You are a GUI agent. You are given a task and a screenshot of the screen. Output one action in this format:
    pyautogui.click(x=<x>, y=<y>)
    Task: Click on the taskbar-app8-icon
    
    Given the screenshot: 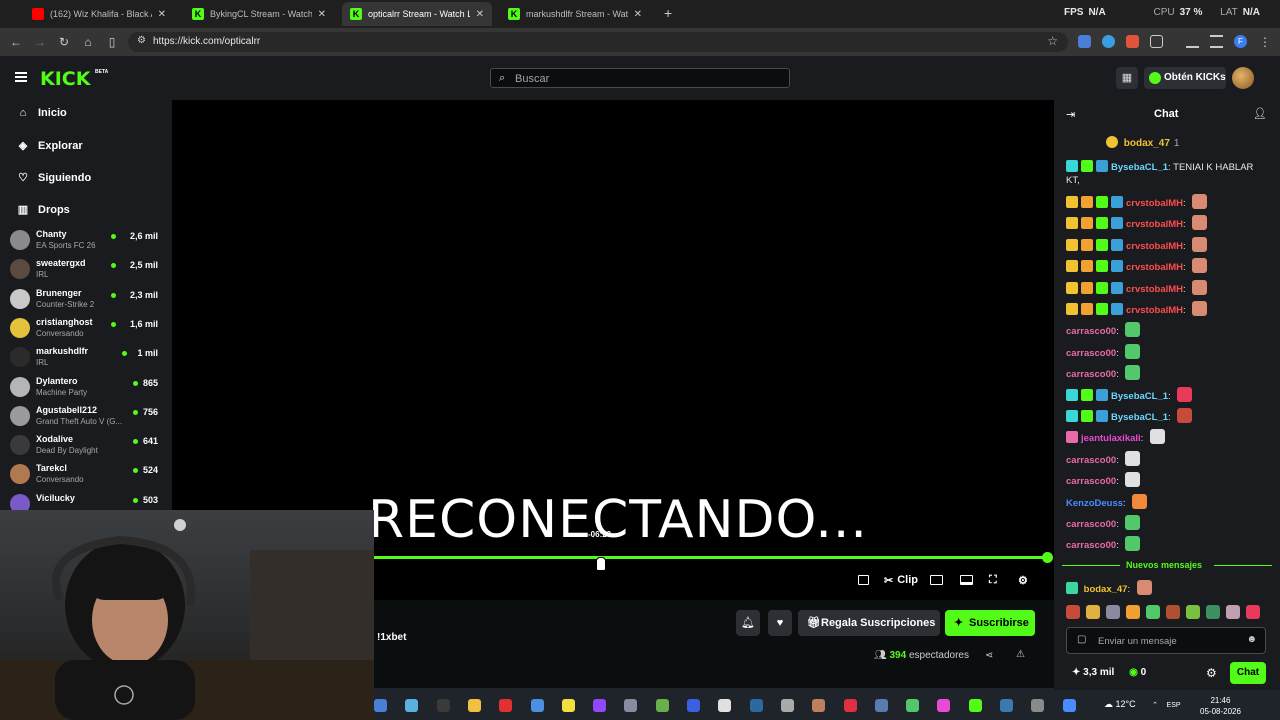 What is the action you would take?
    pyautogui.click(x=1038, y=705)
    